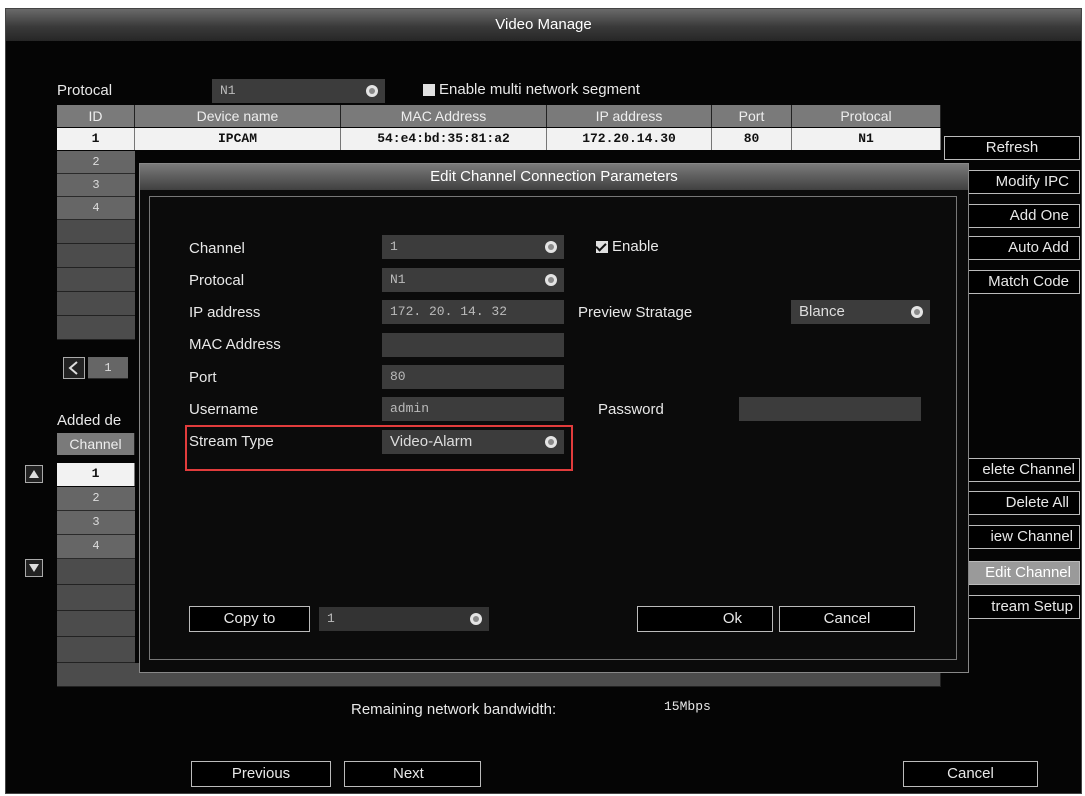 The height and width of the screenshot is (796, 1085). I want to click on port-label: Port, so click(203, 377).